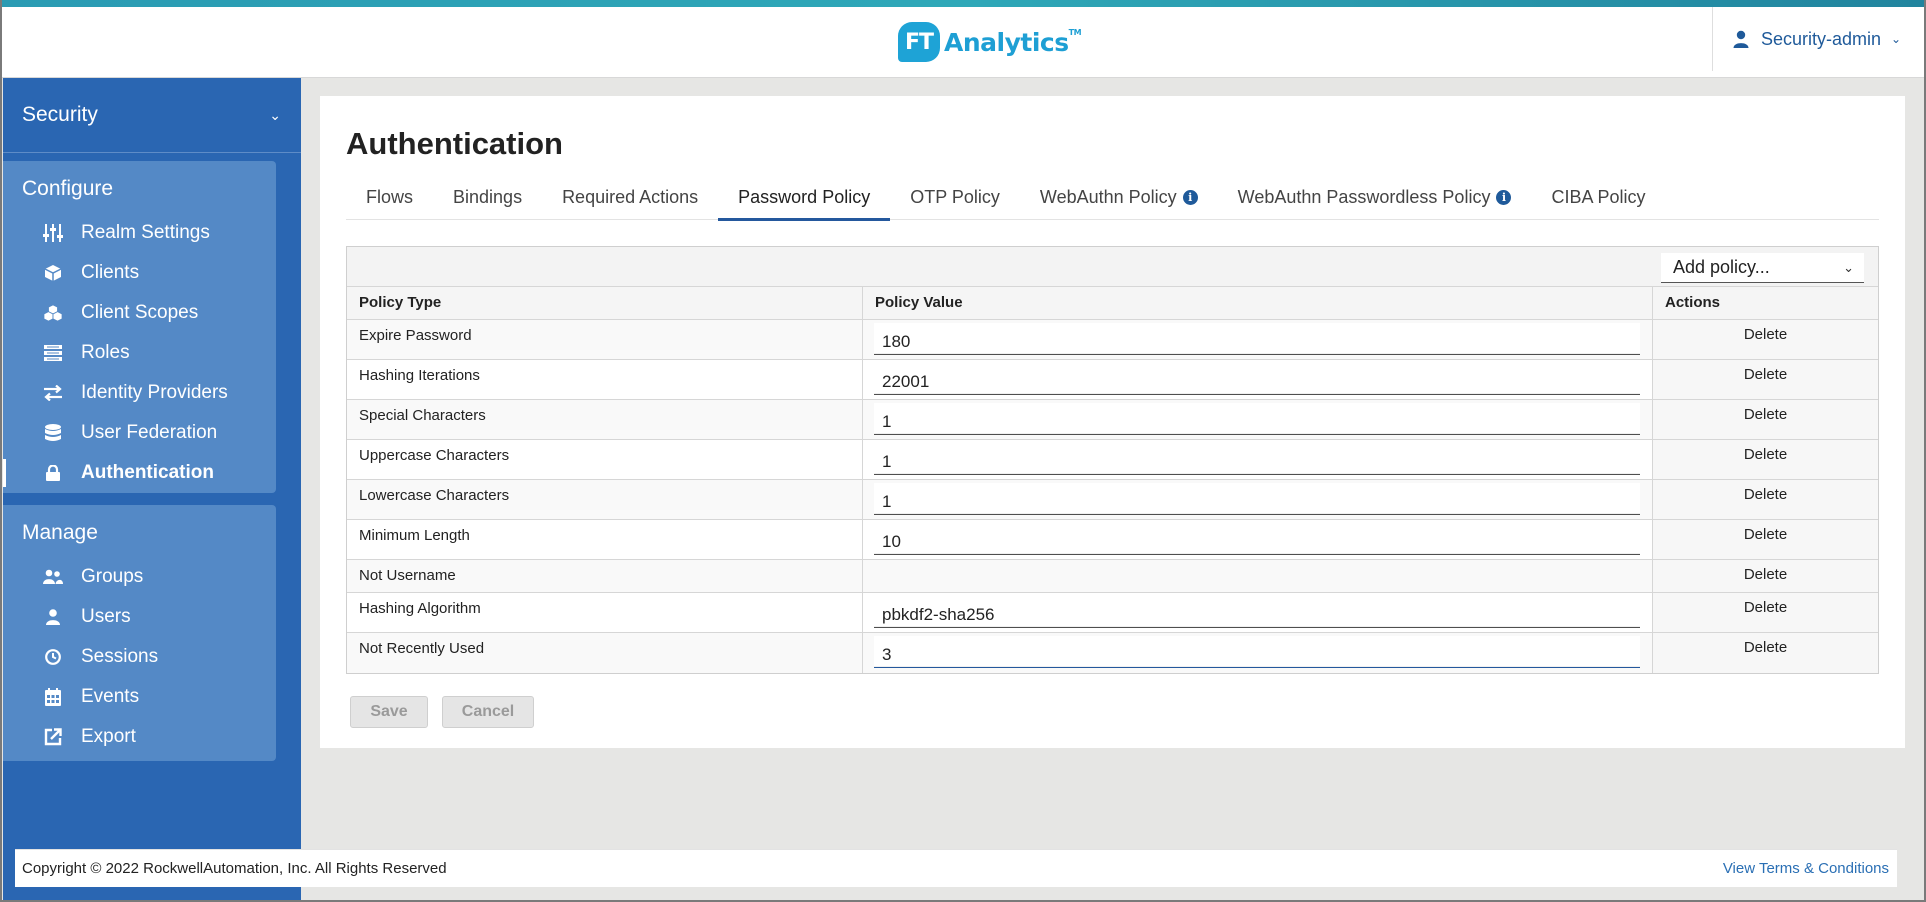  What do you see at coordinates (139, 737) in the screenshot?
I see `sidebar-item-export: Export` at bounding box center [139, 737].